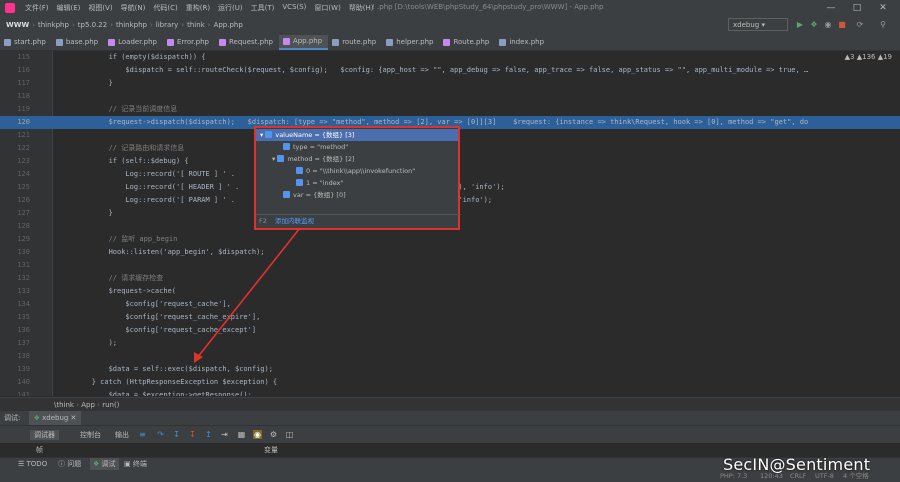 Image resolution: width=900 pixels, height=482 pixels. Describe the element at coordinates (797, 464) in the screenshot. I see `watermark: SecIN@Sentiment` at that location.